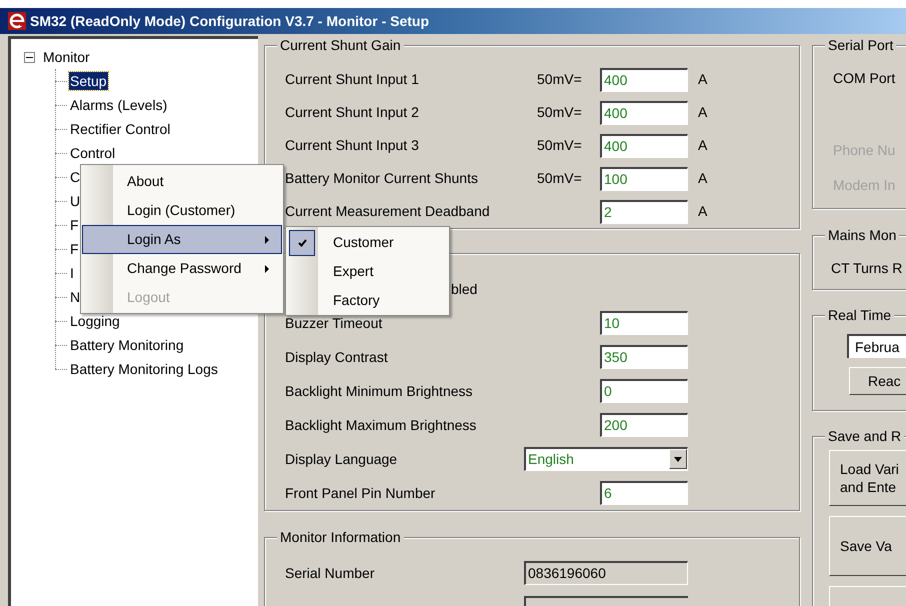 This screenshot has height=606, width=906. Describe the element at coordinates (75, 297) in the screenshot. I see `tree-item: N` at that location.